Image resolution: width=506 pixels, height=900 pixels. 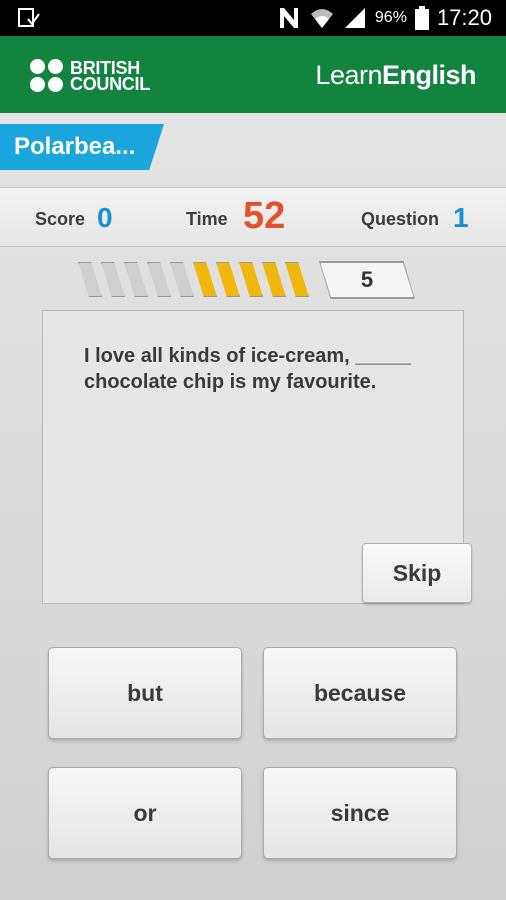 What do you see at coordinates (288, 18) in the screenshot?
I see `nfc-icon` at bounding box center [288, 18].